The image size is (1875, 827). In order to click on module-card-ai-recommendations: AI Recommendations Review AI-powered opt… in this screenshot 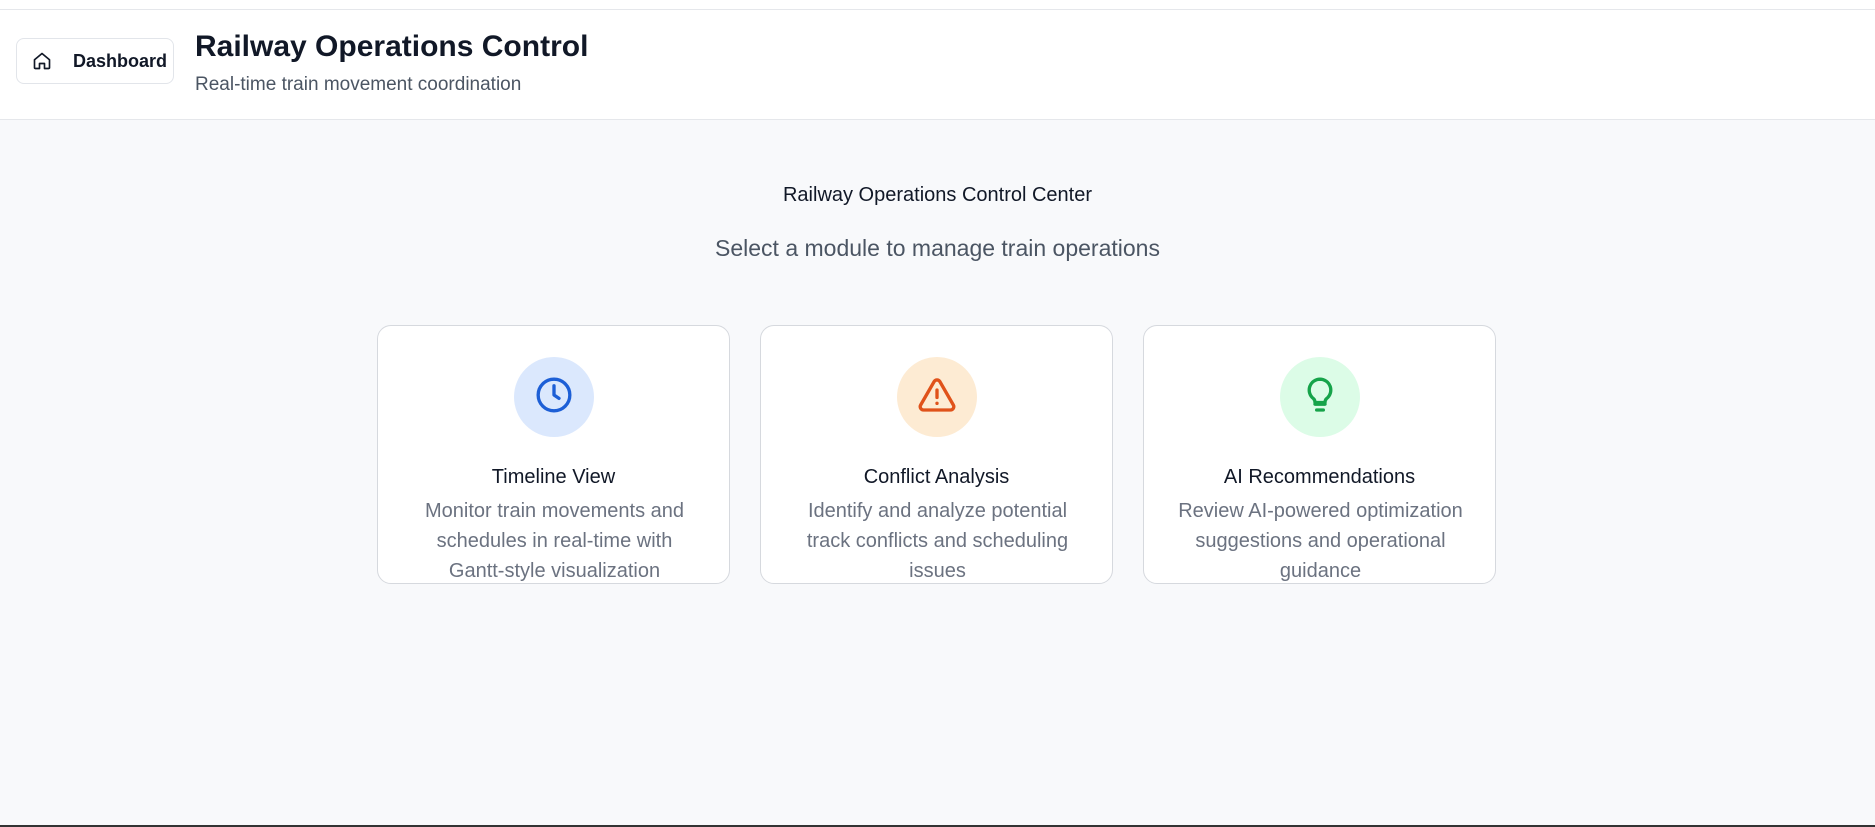, I will do `click(1319, 454)`.